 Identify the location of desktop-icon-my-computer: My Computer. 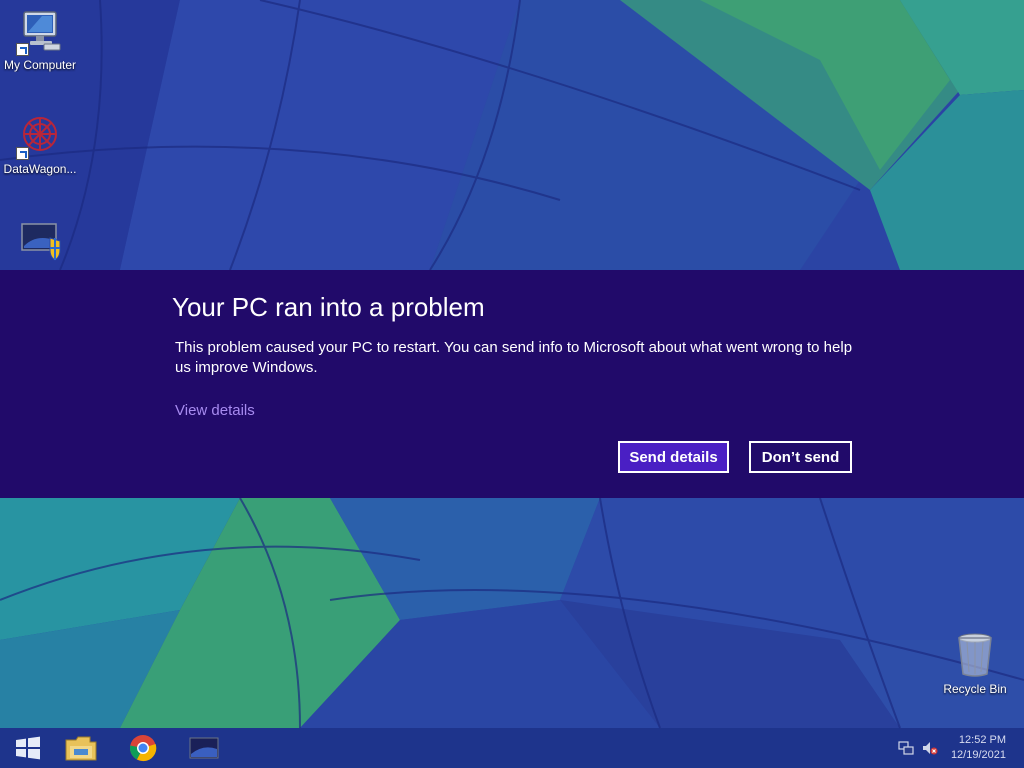
(40, 40).